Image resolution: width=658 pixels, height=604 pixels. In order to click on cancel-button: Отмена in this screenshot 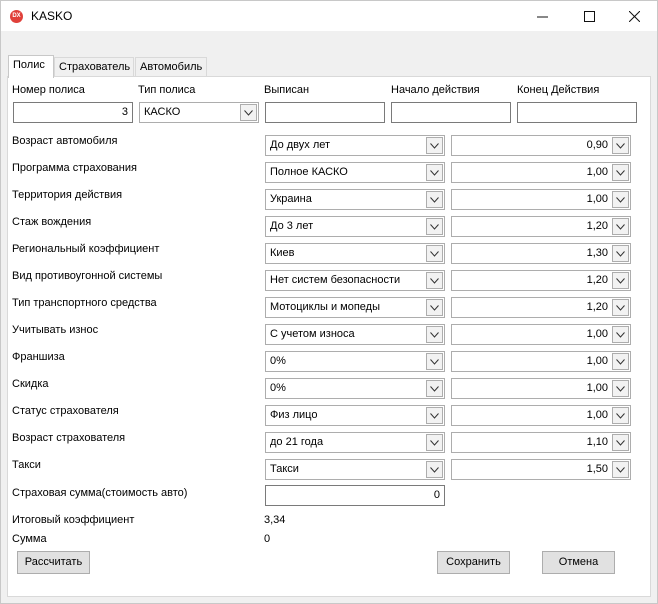, I will do `click(578, 562)`.